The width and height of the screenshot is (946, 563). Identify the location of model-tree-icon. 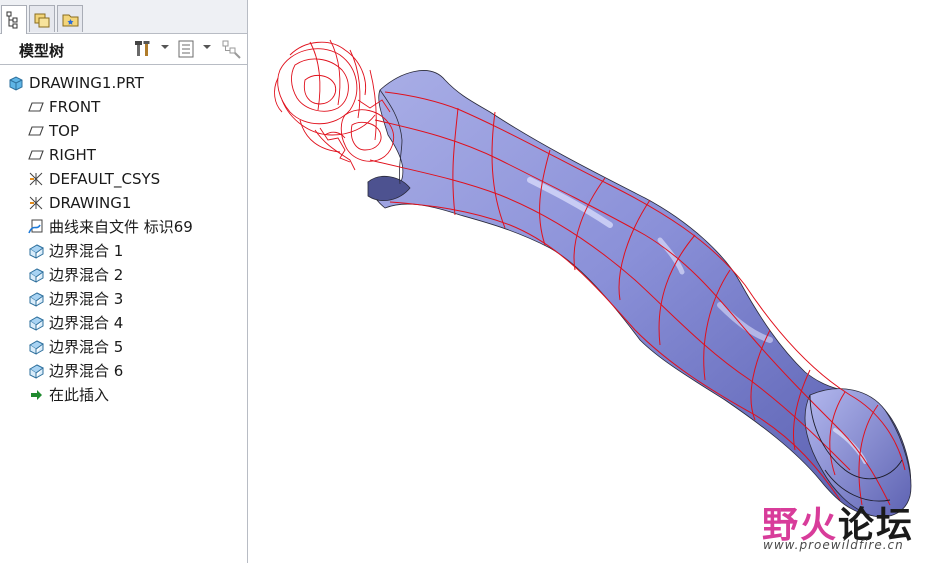
(12, 20).